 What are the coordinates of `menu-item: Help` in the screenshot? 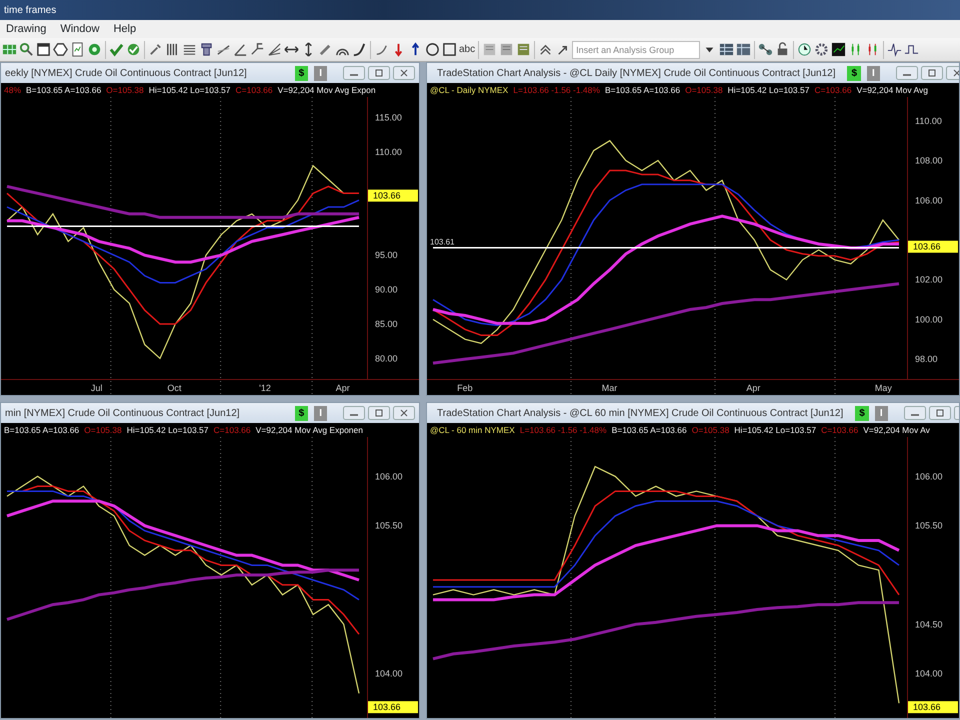 It's located at (124, 29).